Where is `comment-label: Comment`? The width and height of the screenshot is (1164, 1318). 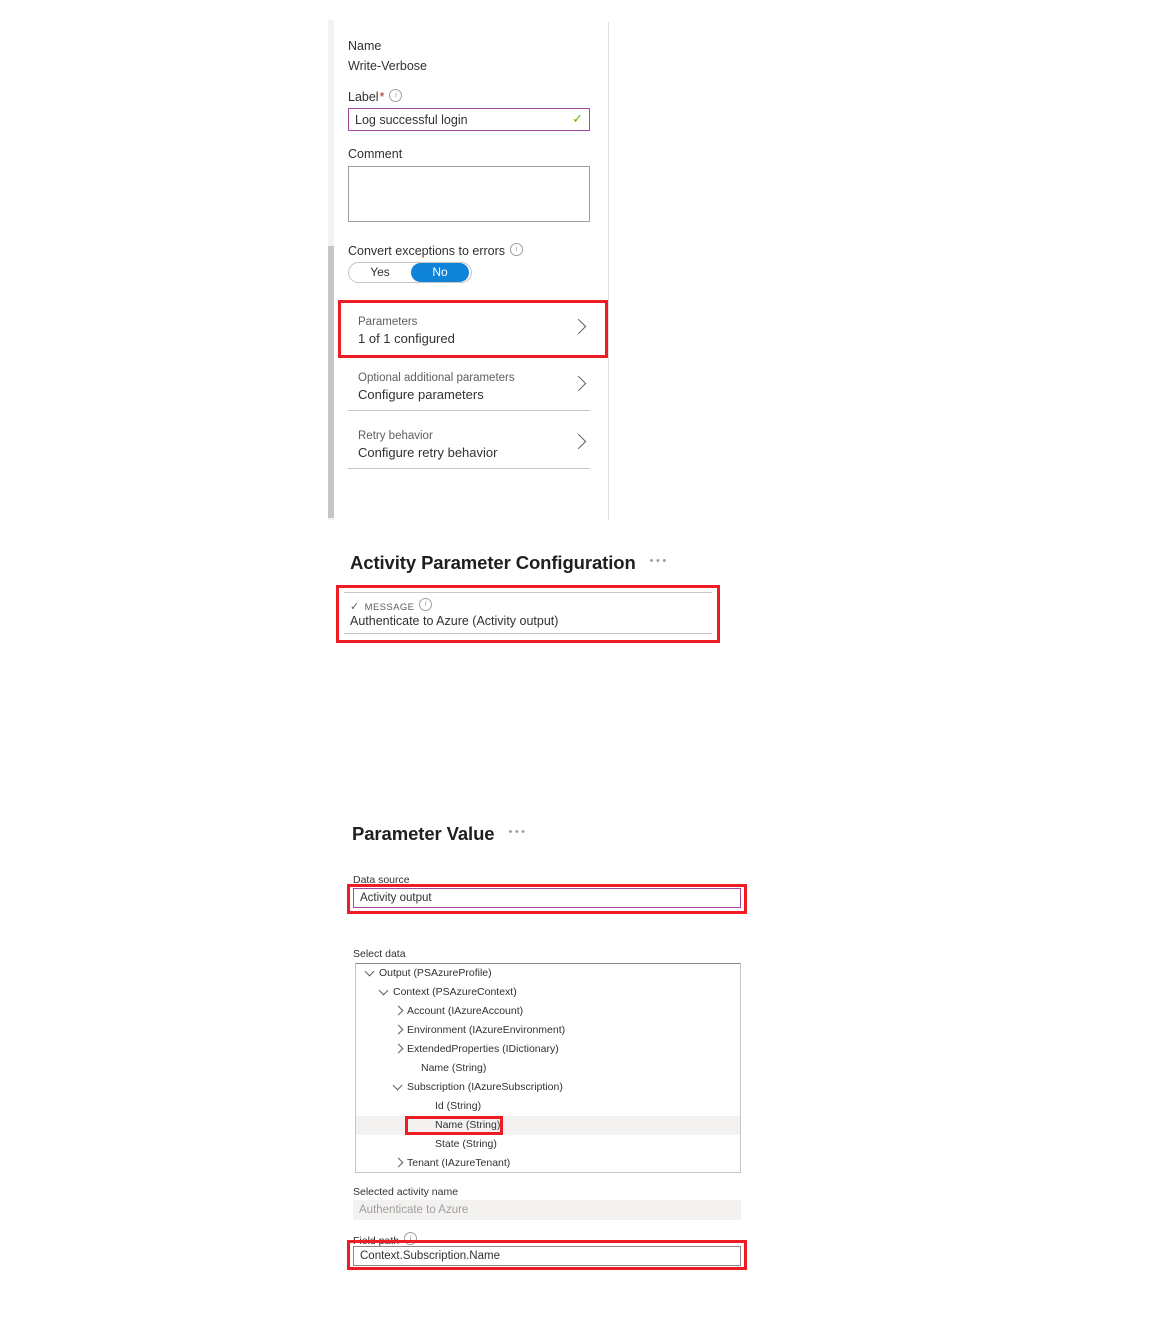
comment-label: Comment is located at coordinates (375, 154).